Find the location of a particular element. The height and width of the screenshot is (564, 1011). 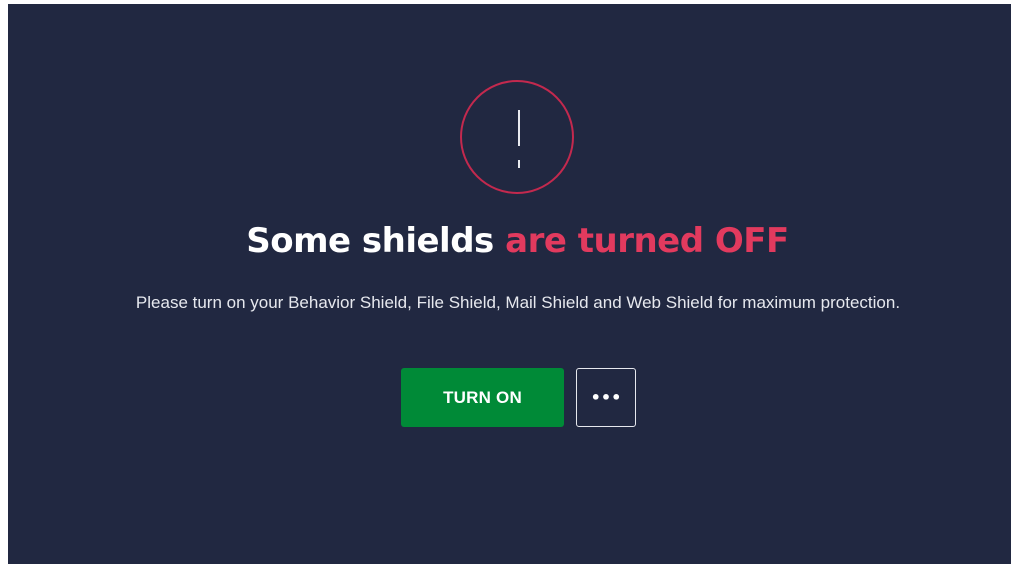

more-options-icon: ••• is located at coordinates (606, 397).